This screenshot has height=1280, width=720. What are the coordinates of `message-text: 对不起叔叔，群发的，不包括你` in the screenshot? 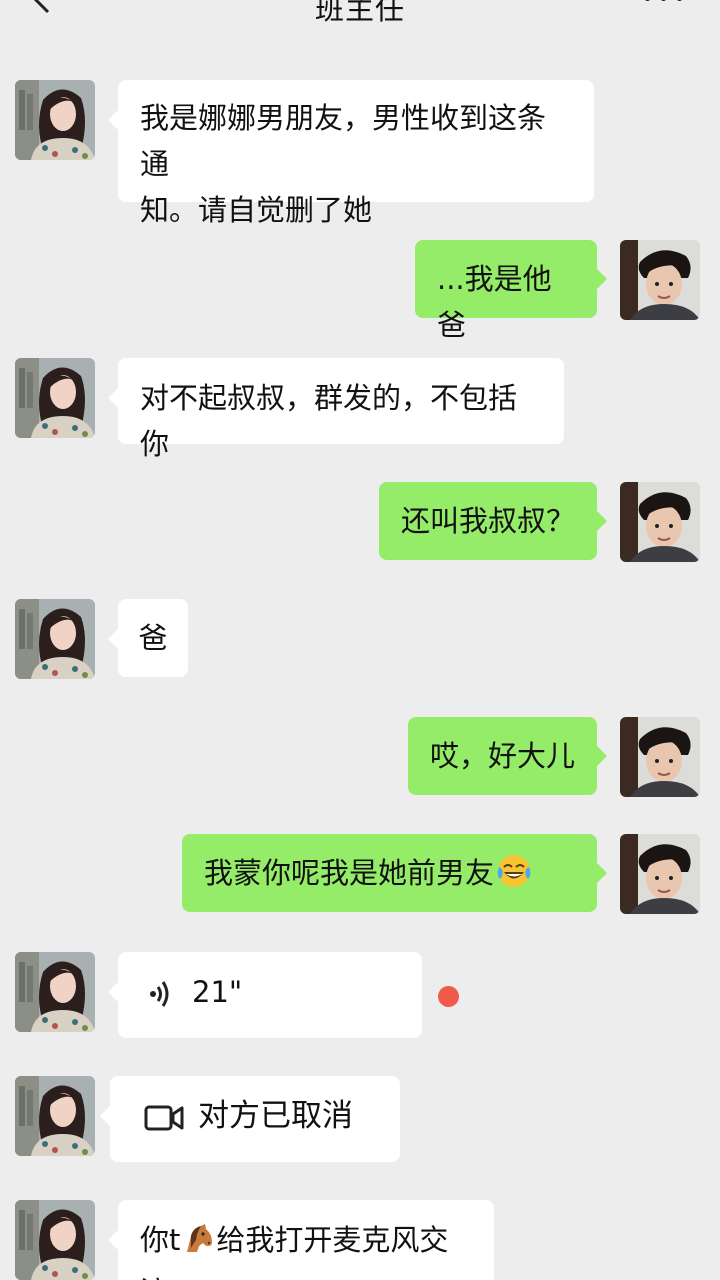 It's located at (329, 421).